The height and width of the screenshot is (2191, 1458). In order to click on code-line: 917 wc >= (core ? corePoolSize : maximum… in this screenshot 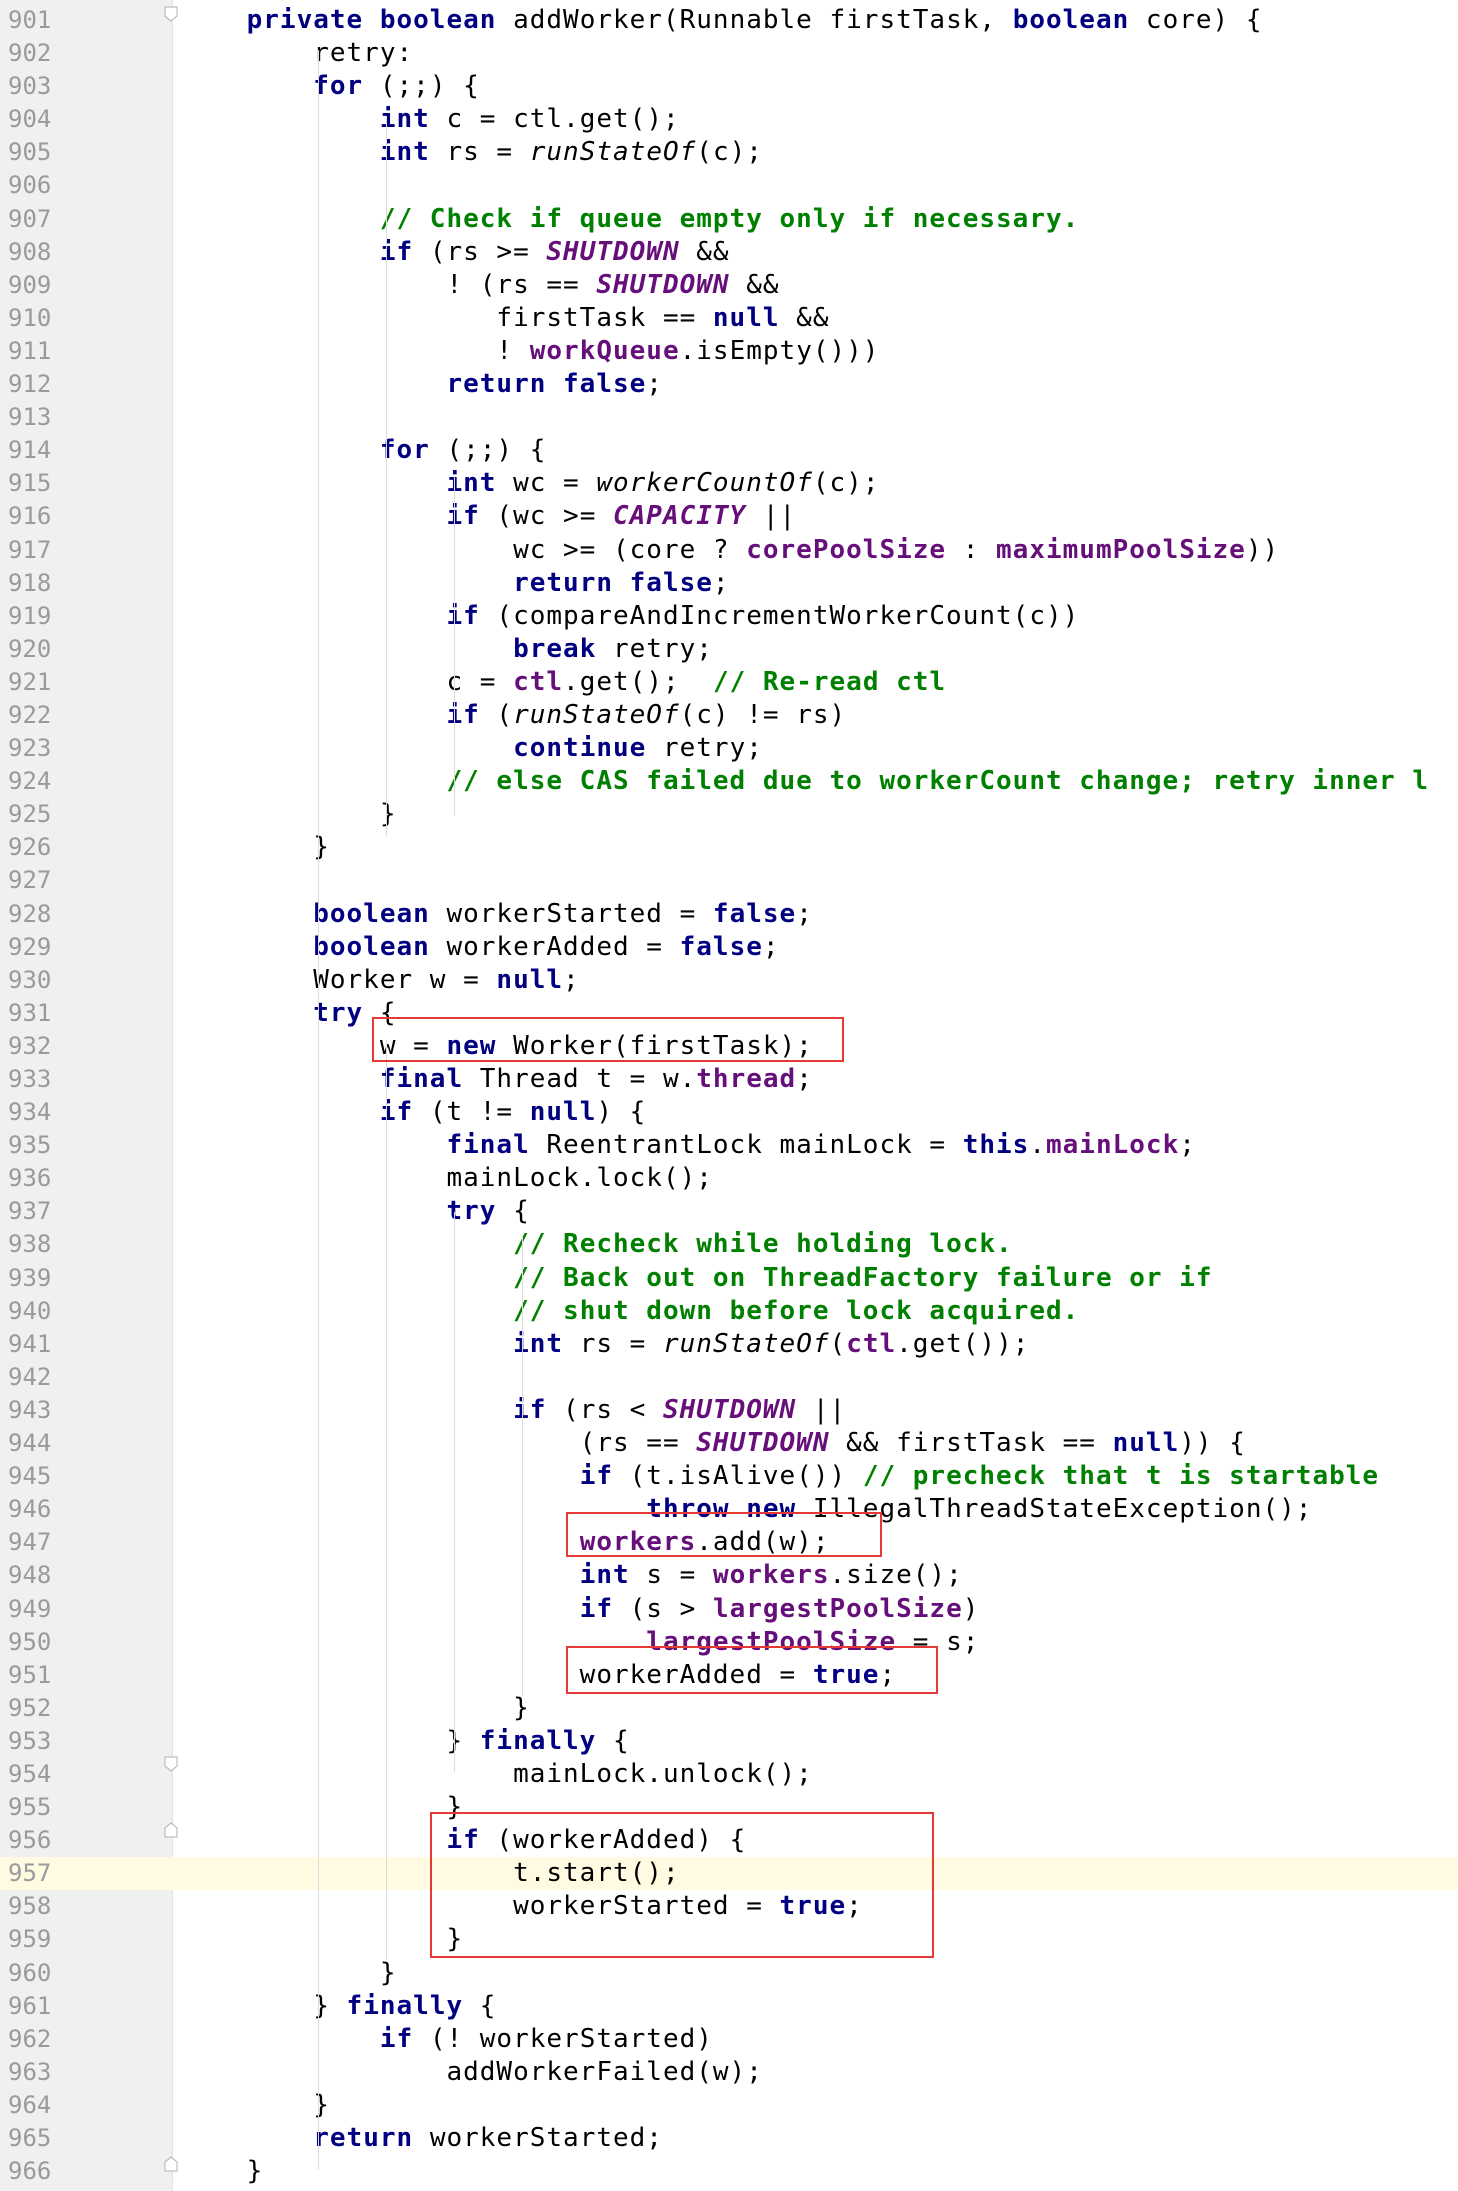, I will do `click(729, 550)`.